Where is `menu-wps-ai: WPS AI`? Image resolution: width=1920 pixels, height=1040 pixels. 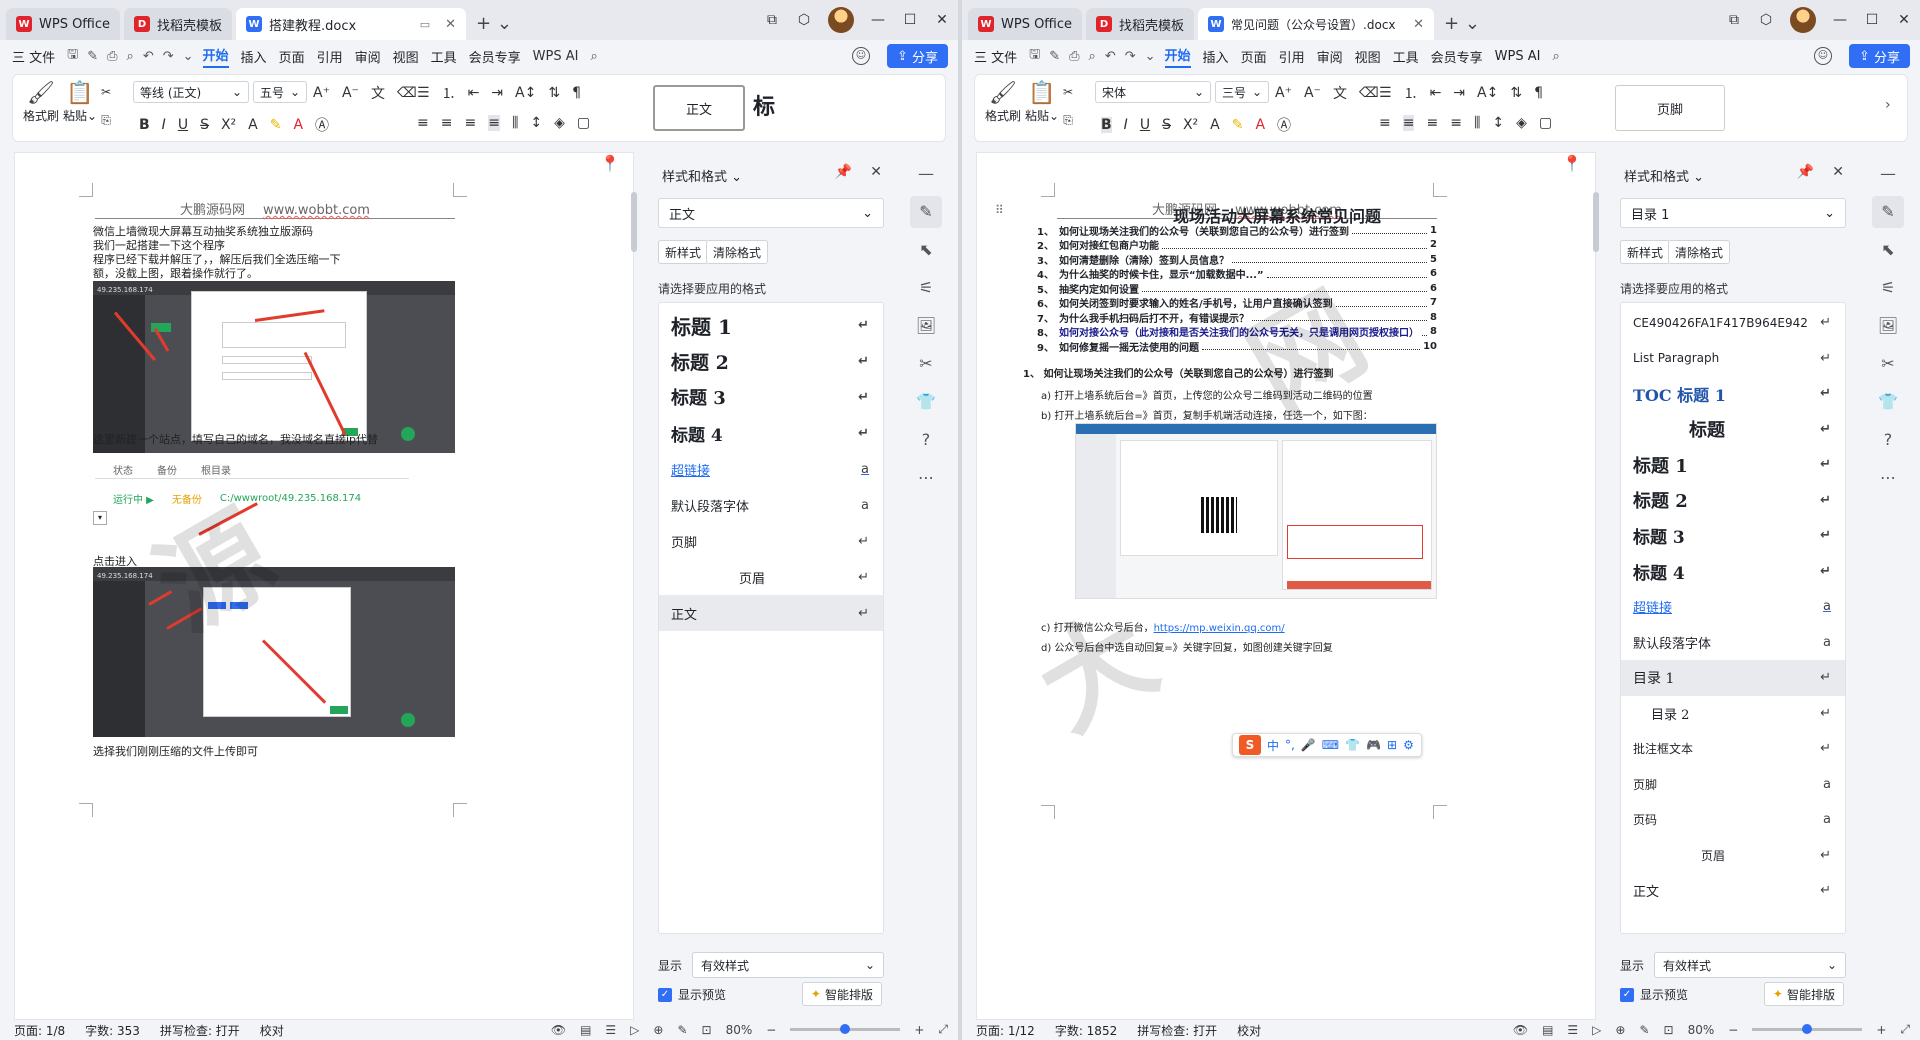 menu-wps-ai: WPS AI is located at coordinates (556, 56).